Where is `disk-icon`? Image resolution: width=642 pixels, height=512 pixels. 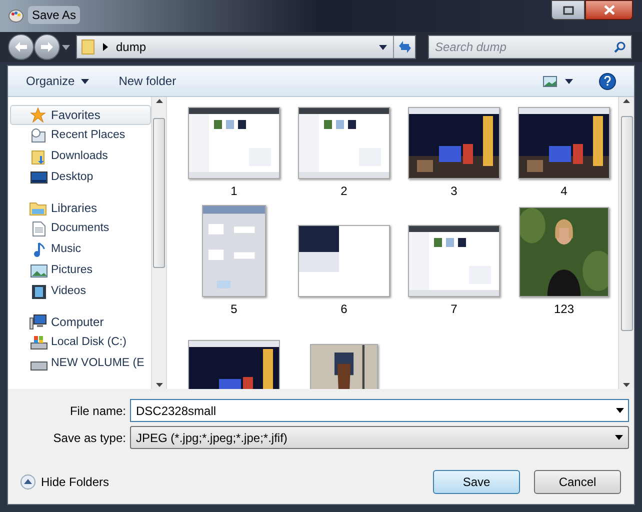
disk-icon is located at coordinates (39, 342).